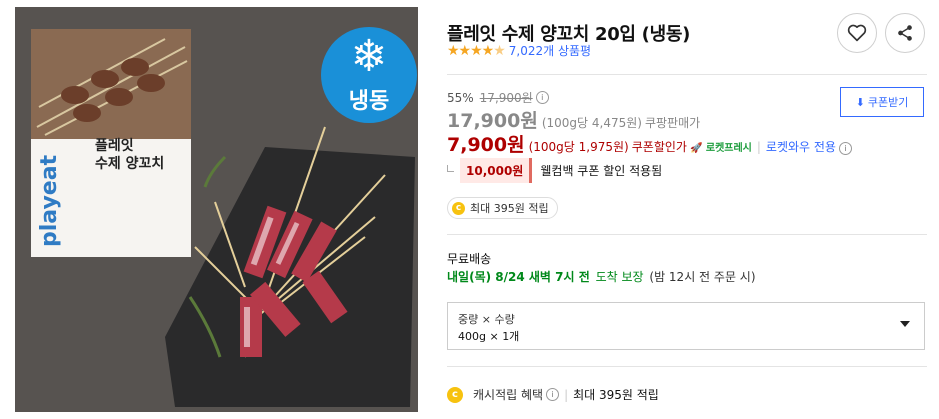  I want to click on download-icon: ⬇, so click(860, 102).